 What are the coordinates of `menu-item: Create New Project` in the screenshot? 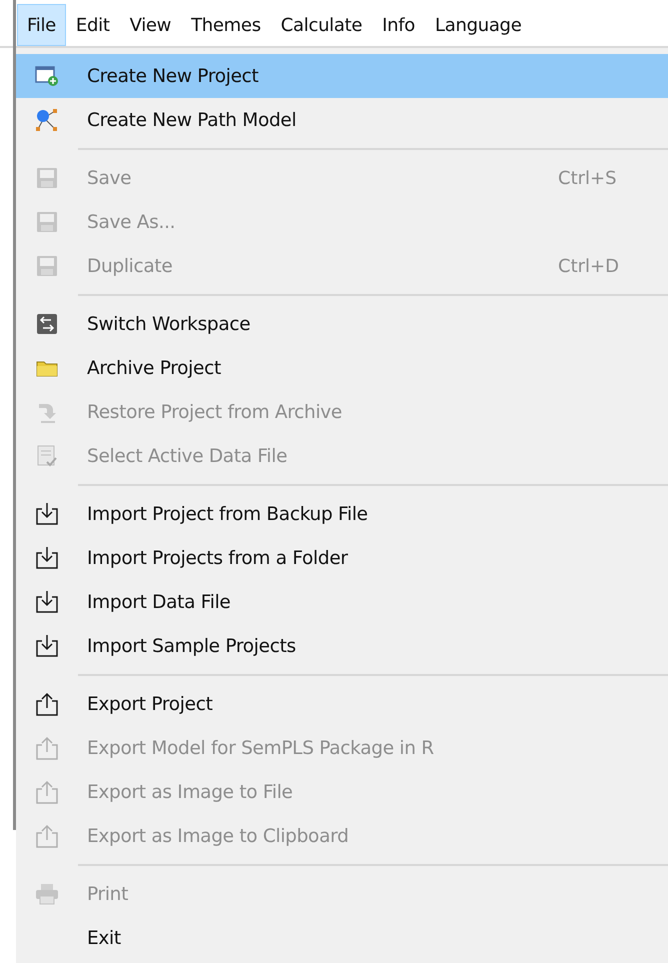 It's located at (342, 76).